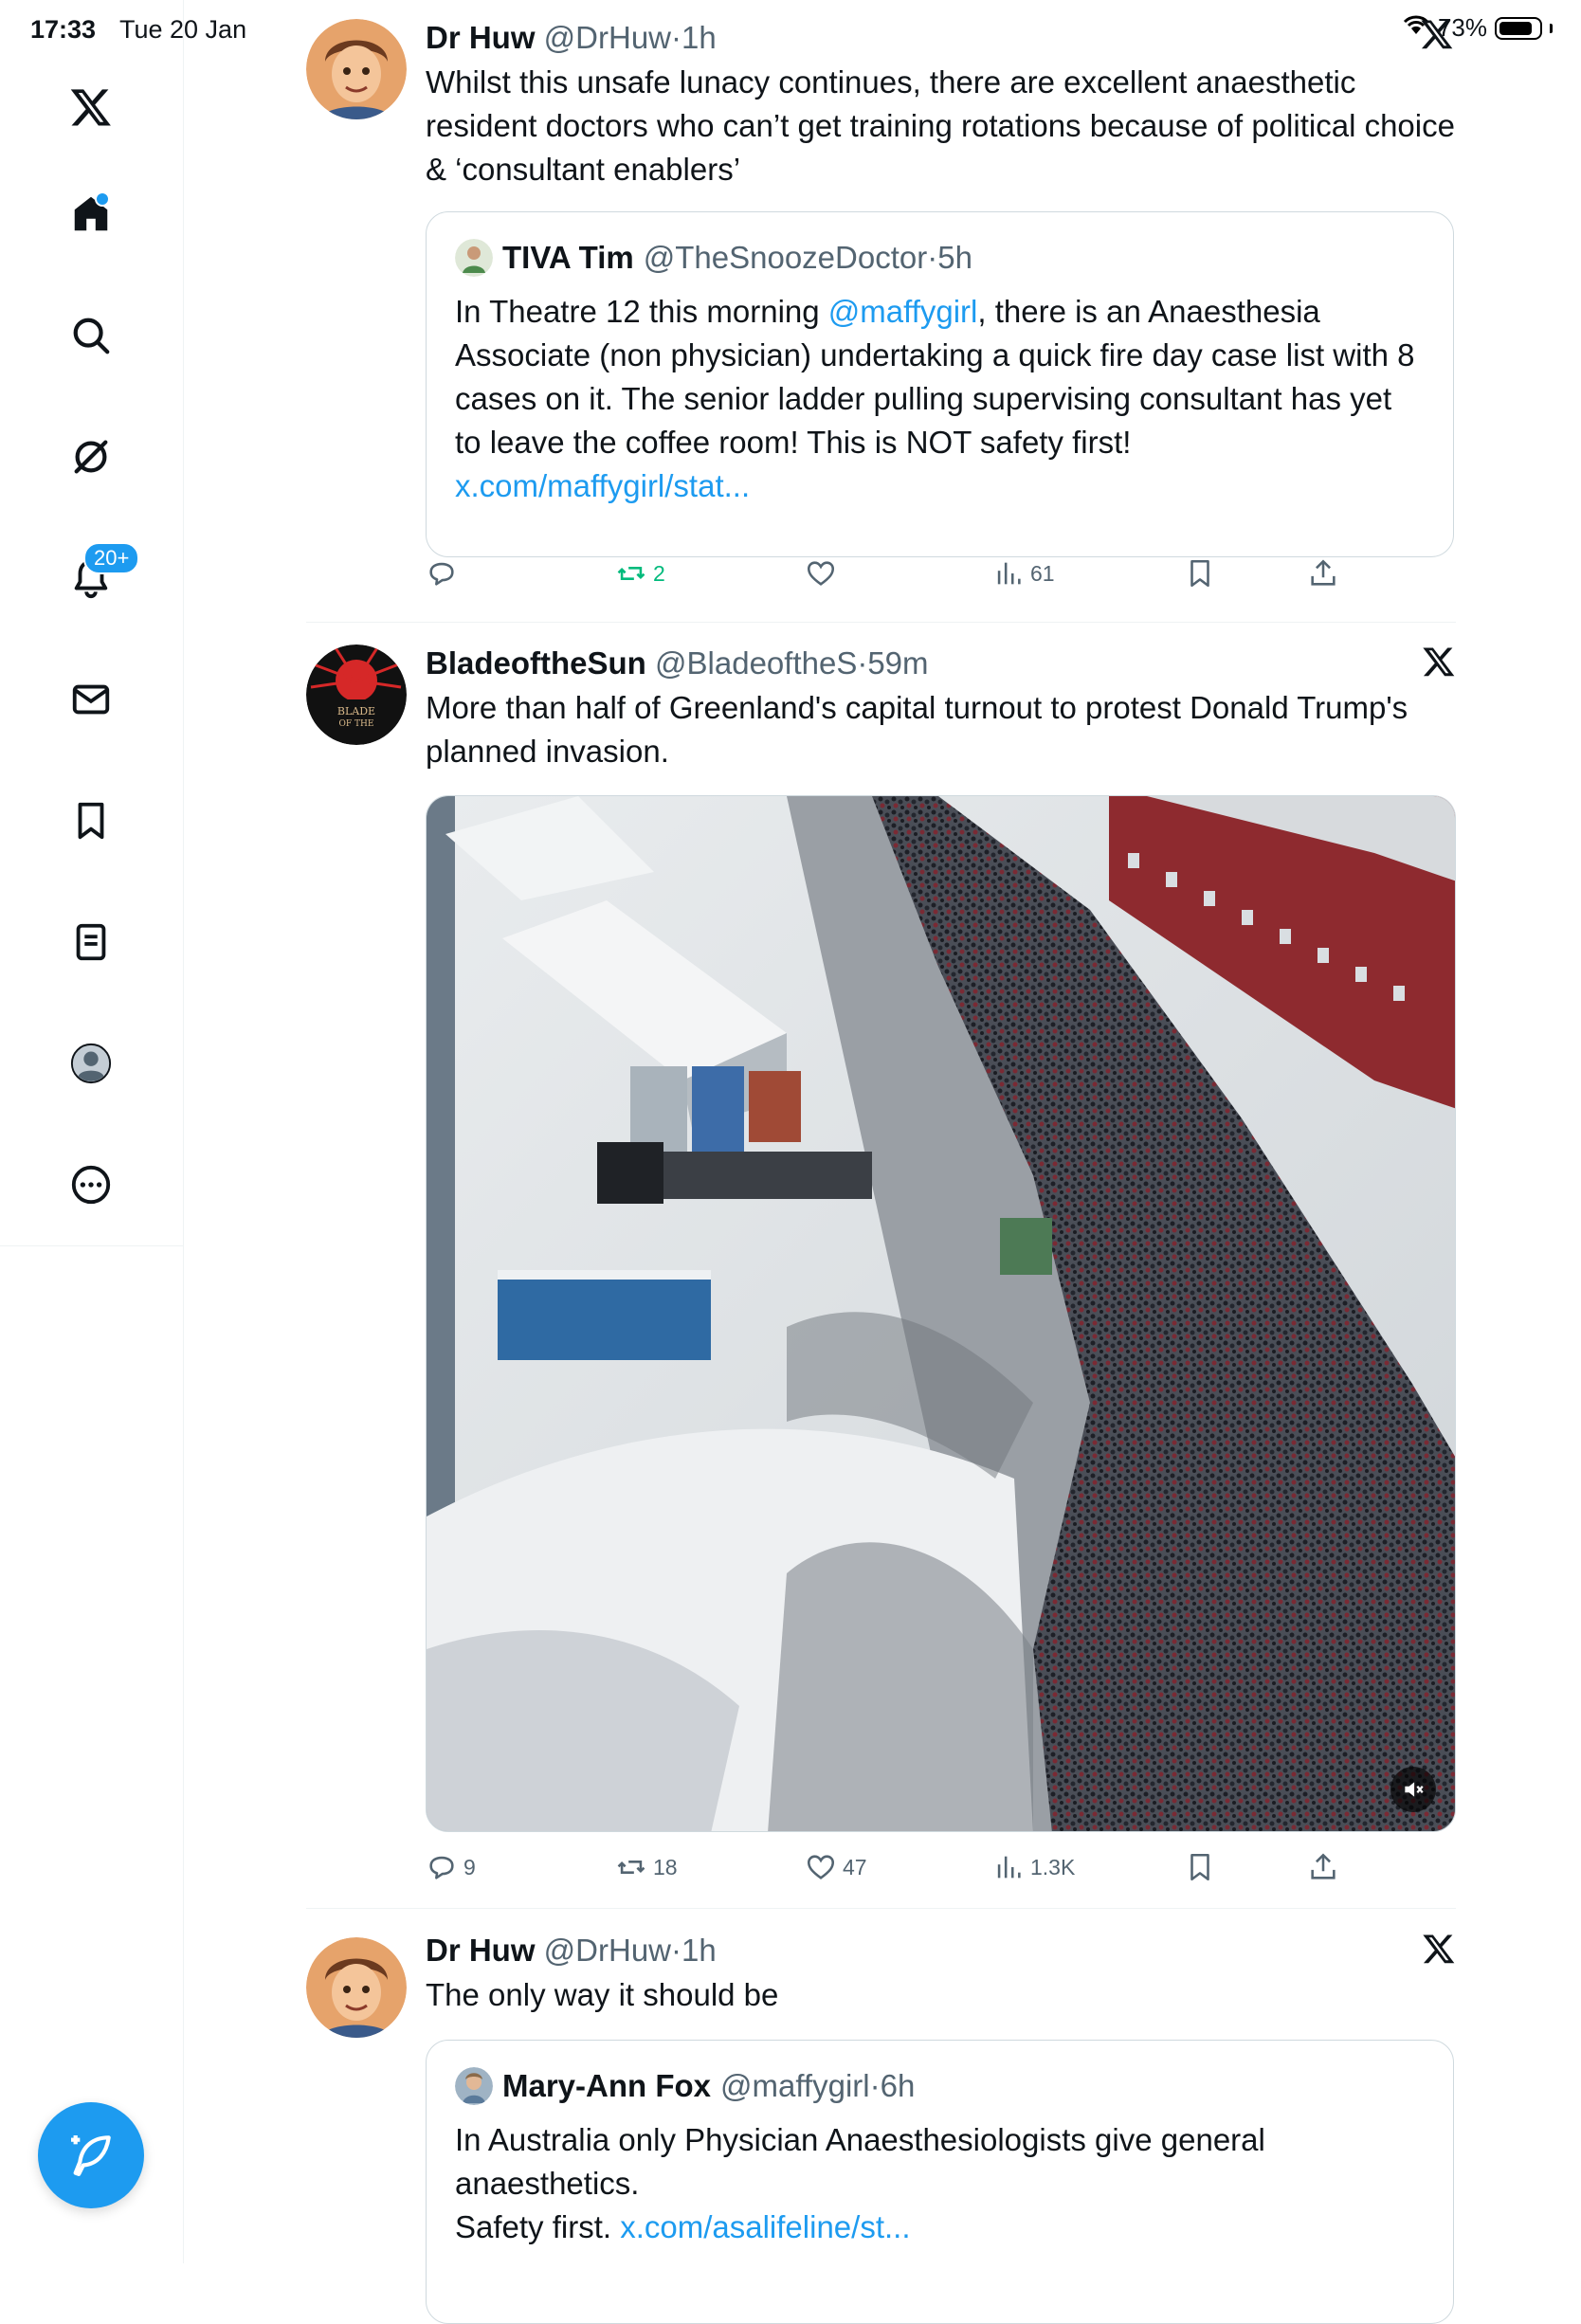 Image resolution: width=1581 pixels, height=2324 pixels. What do you see at coordinates (665, 1866) in the screenshot?
I see `retweet-count: 18` at bounding box center [665, 1866].